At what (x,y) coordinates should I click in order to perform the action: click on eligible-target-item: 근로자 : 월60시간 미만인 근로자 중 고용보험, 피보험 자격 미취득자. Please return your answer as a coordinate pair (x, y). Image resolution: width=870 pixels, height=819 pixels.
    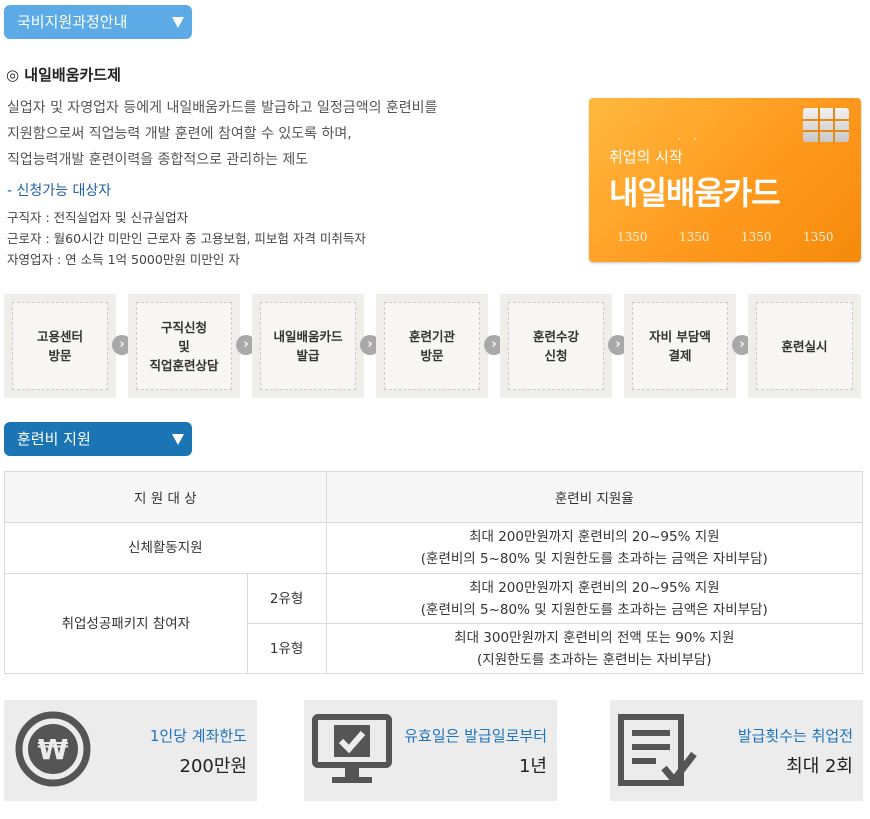
    Looking at the image, I should click on (186, 238).